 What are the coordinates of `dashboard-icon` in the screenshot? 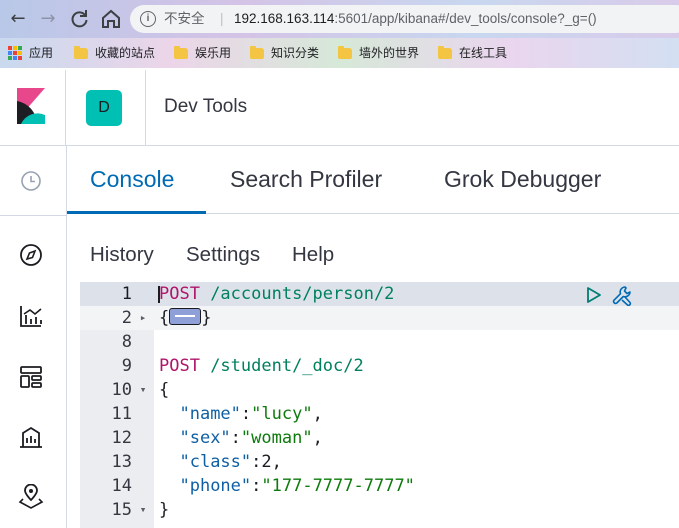 It's located at (31, 377).